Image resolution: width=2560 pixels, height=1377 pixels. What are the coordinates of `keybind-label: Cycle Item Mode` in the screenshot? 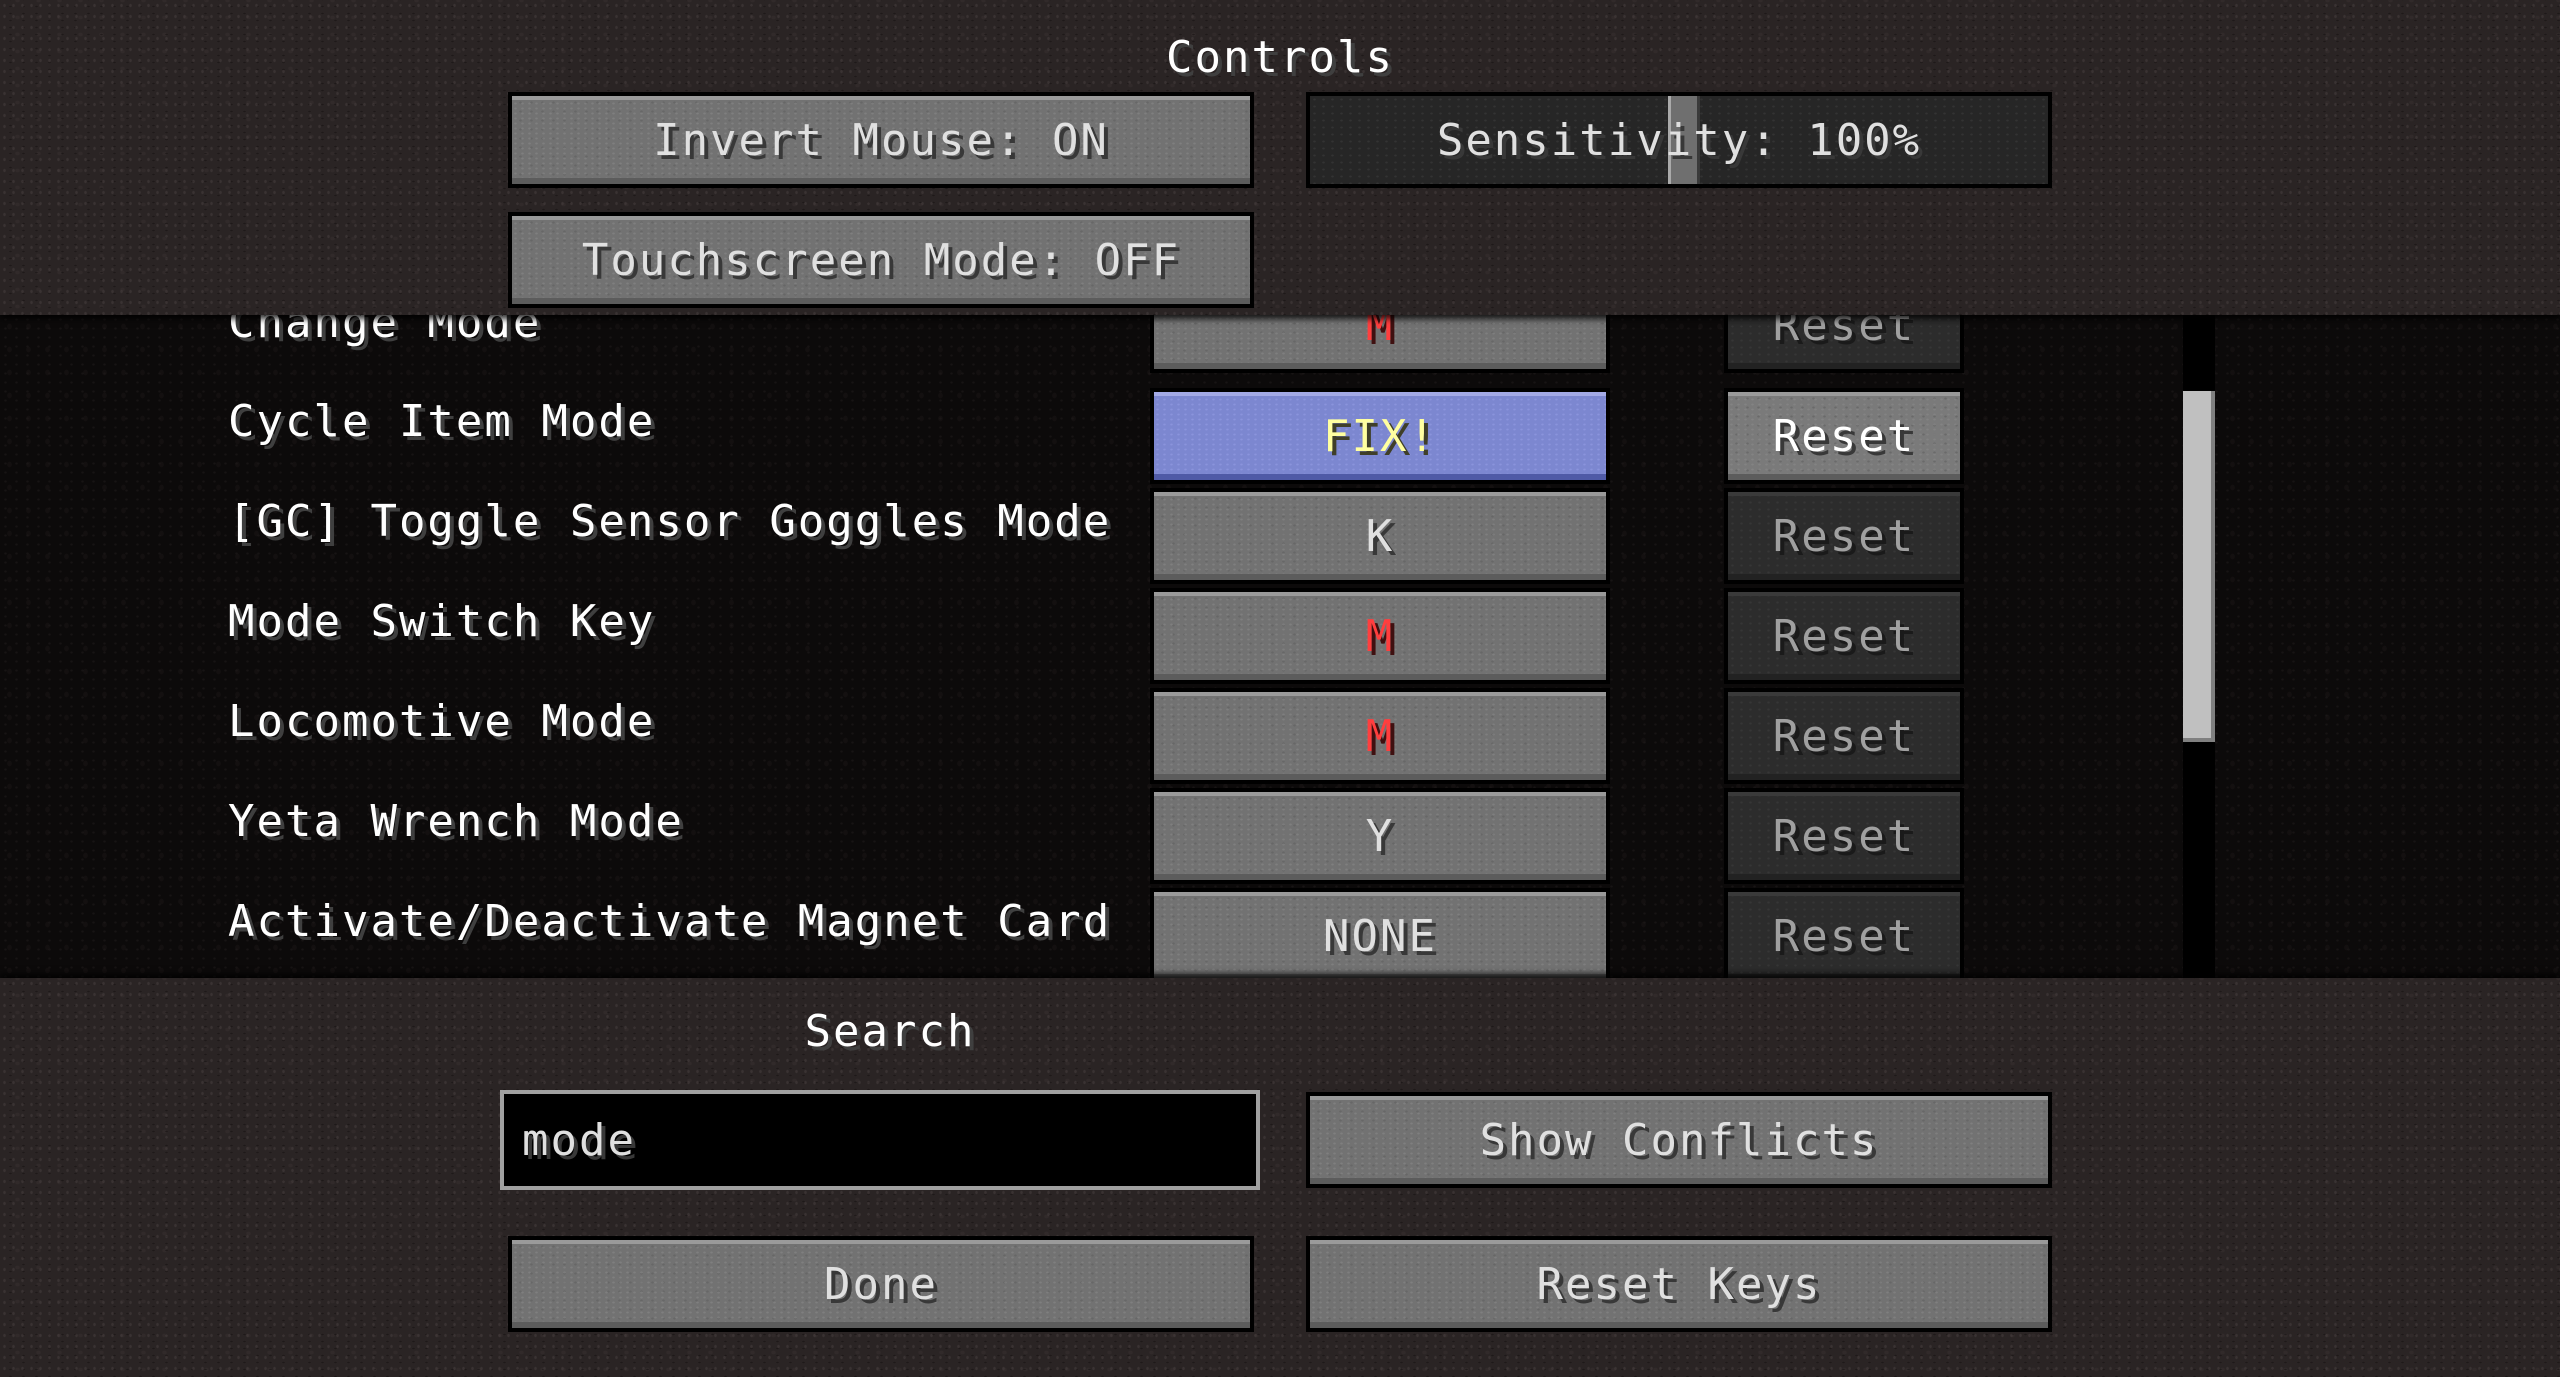 It's located at (442, 421).